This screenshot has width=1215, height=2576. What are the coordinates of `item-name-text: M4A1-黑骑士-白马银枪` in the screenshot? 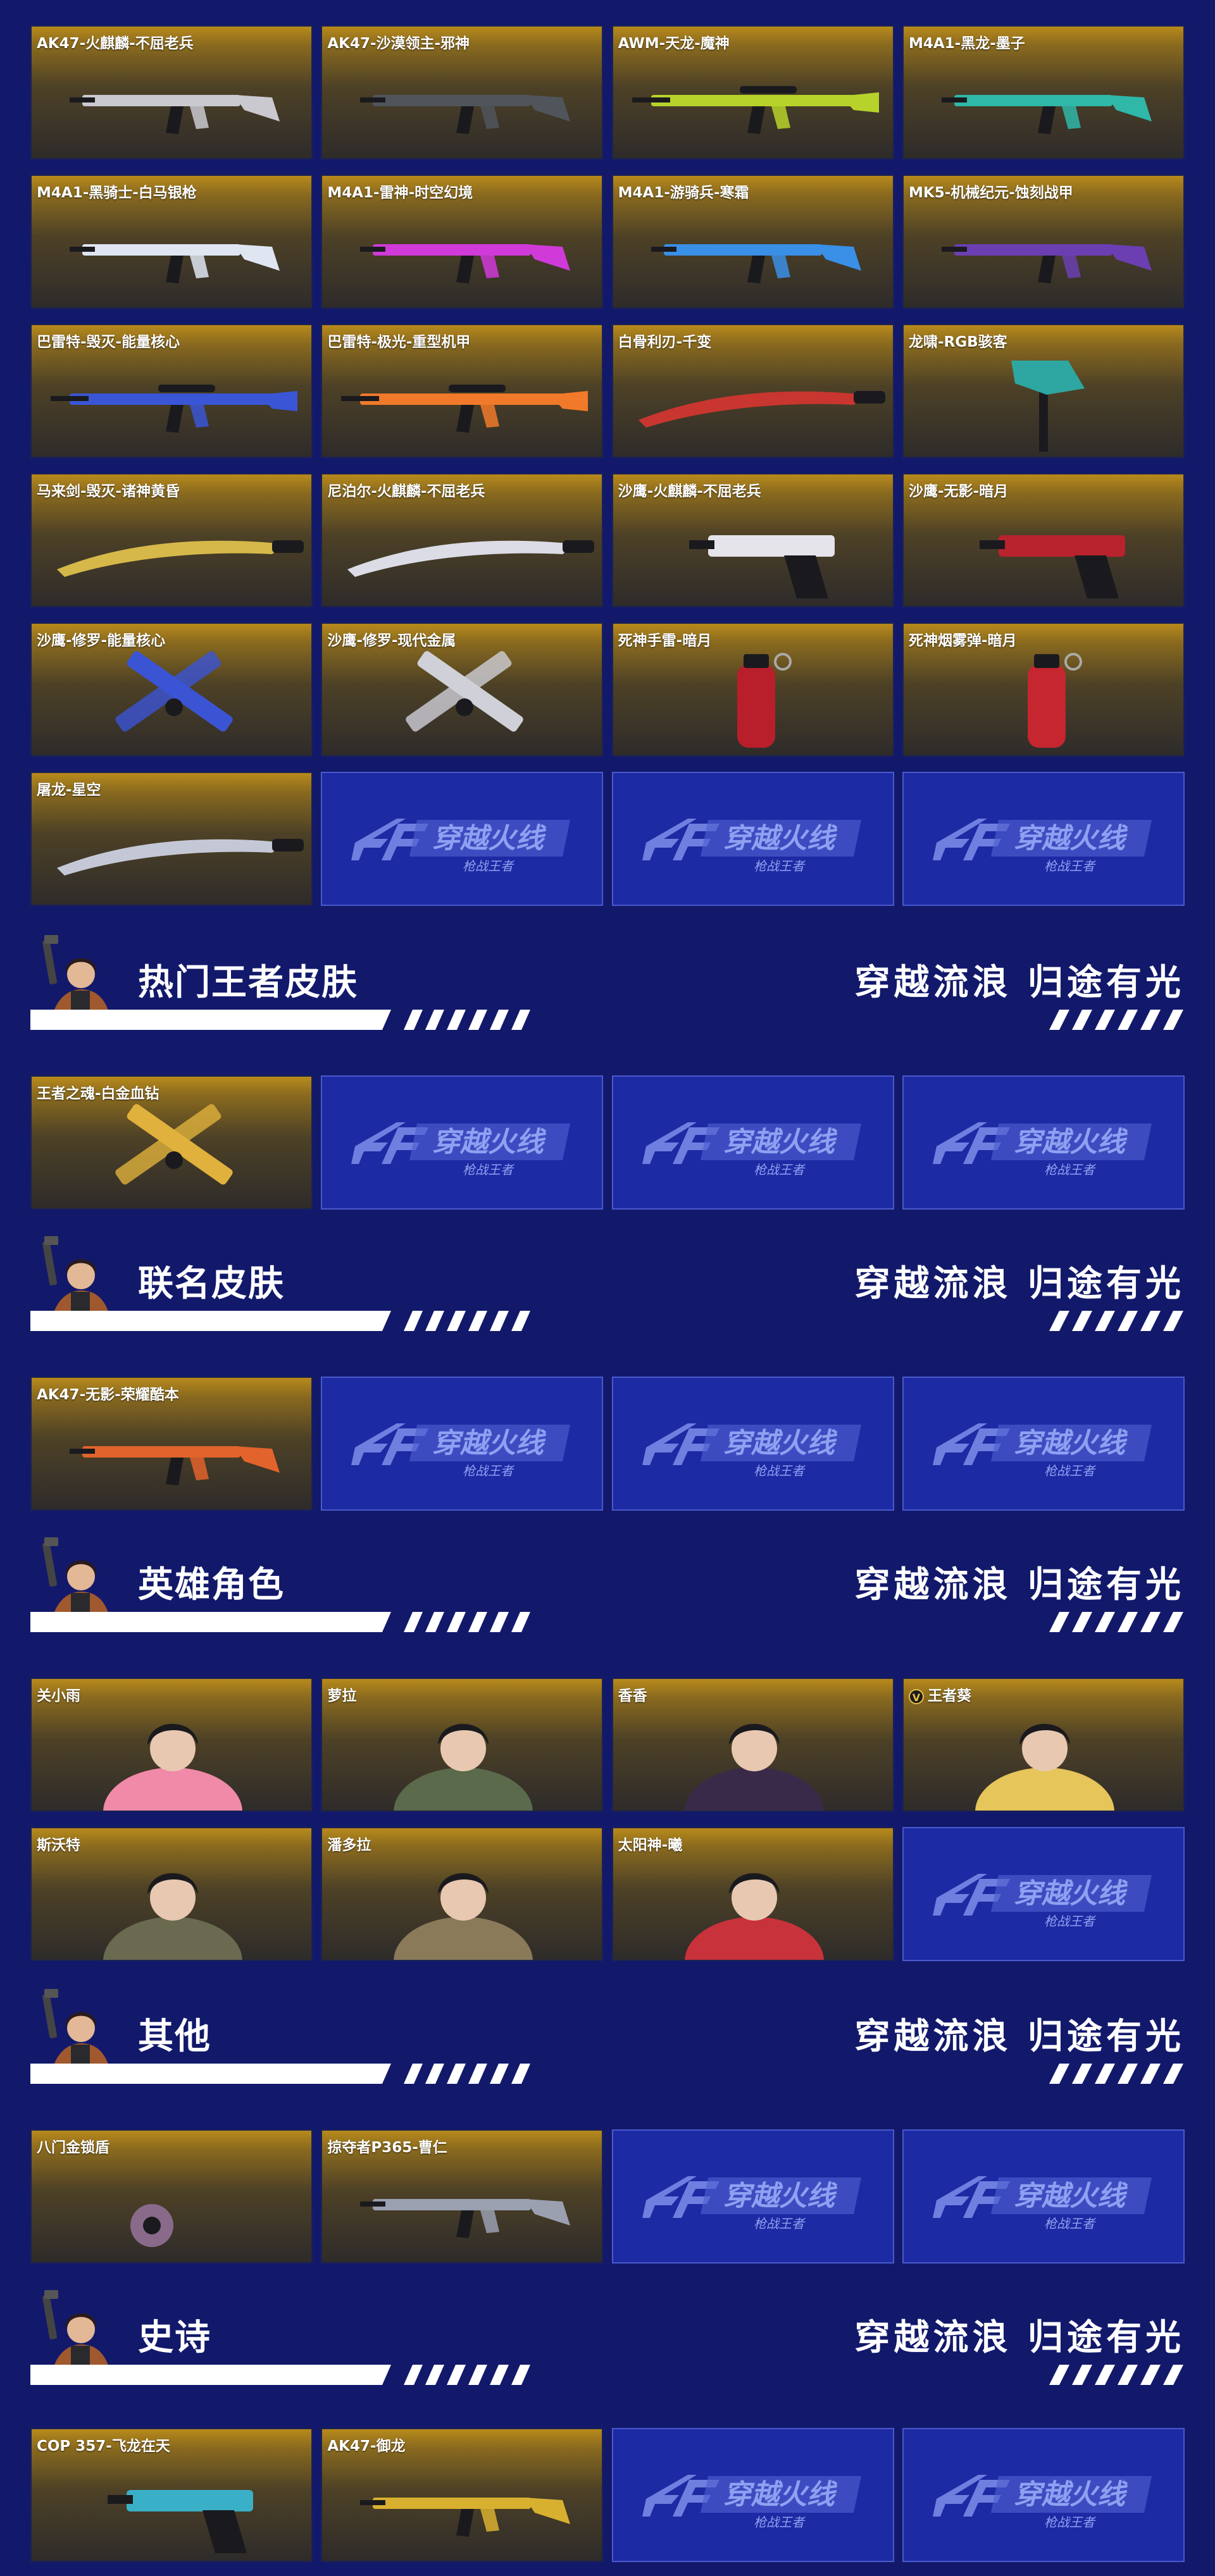 It's located at (117, 193).